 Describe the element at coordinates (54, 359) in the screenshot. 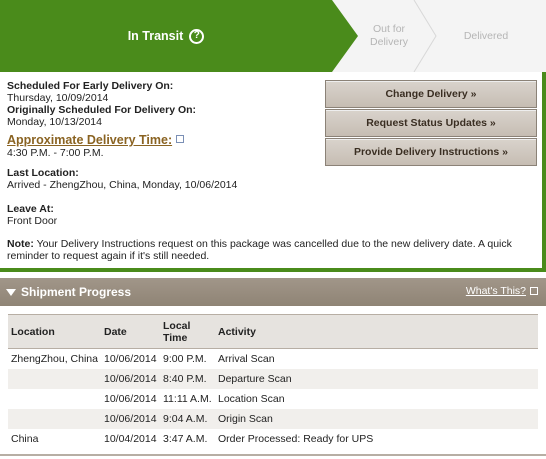

I see `cell-location: ZhengZhou, China` at that location.